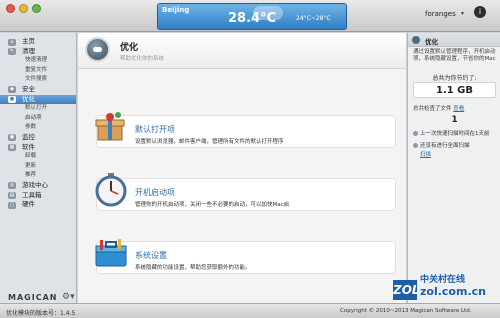 The image size is (500, 318). I want to click on checked-files-row: 总共检查了文件 查看, so click(438, 108).